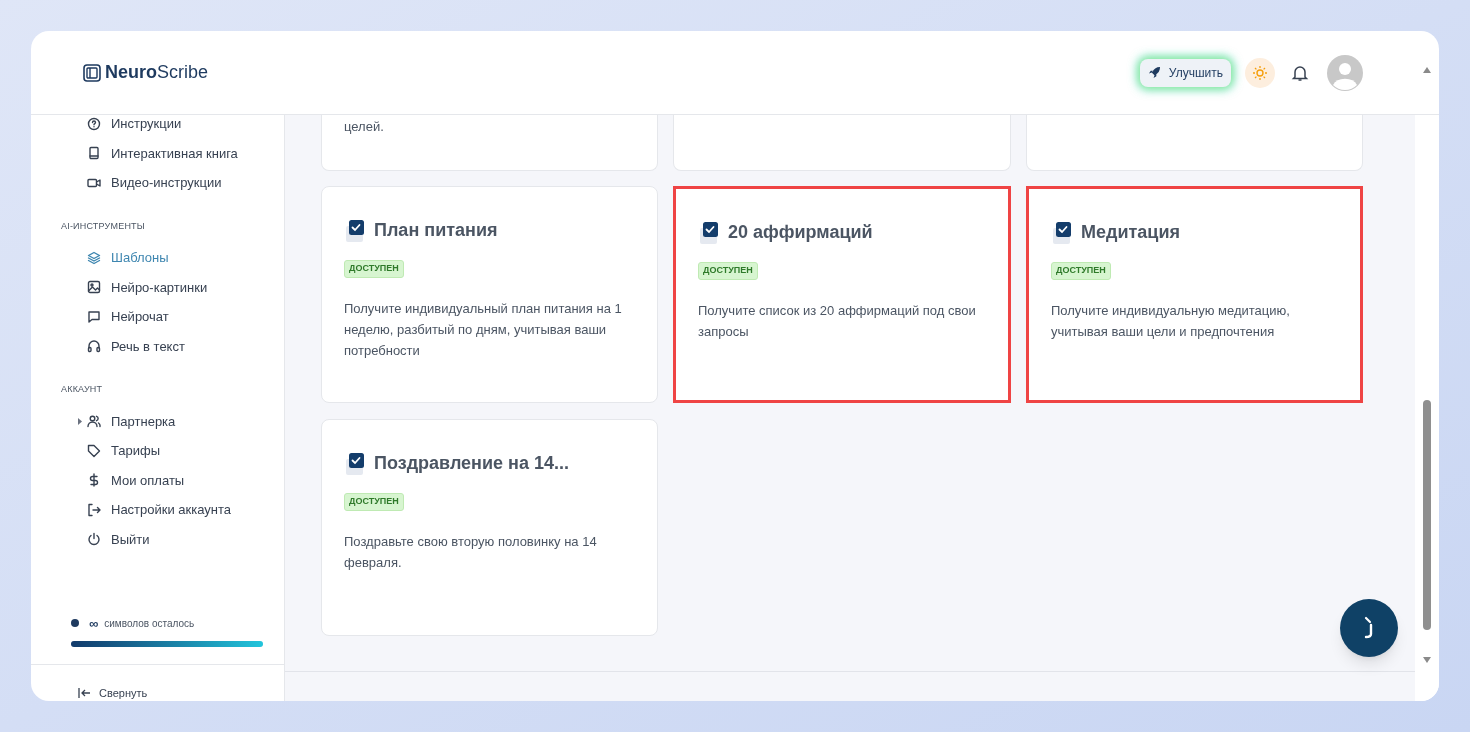  I want to click on dollar-icon, so click(94, 480).